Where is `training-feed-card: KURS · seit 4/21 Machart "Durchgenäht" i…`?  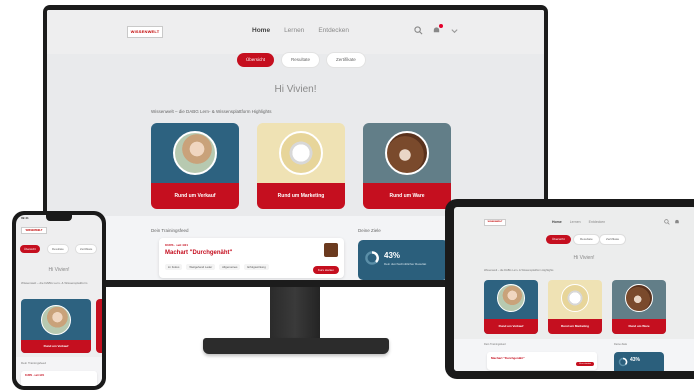
training-feed-card: KURS · seit 4/21 Machart "Durchgenäht" i… is located at coordinates (251, 258).